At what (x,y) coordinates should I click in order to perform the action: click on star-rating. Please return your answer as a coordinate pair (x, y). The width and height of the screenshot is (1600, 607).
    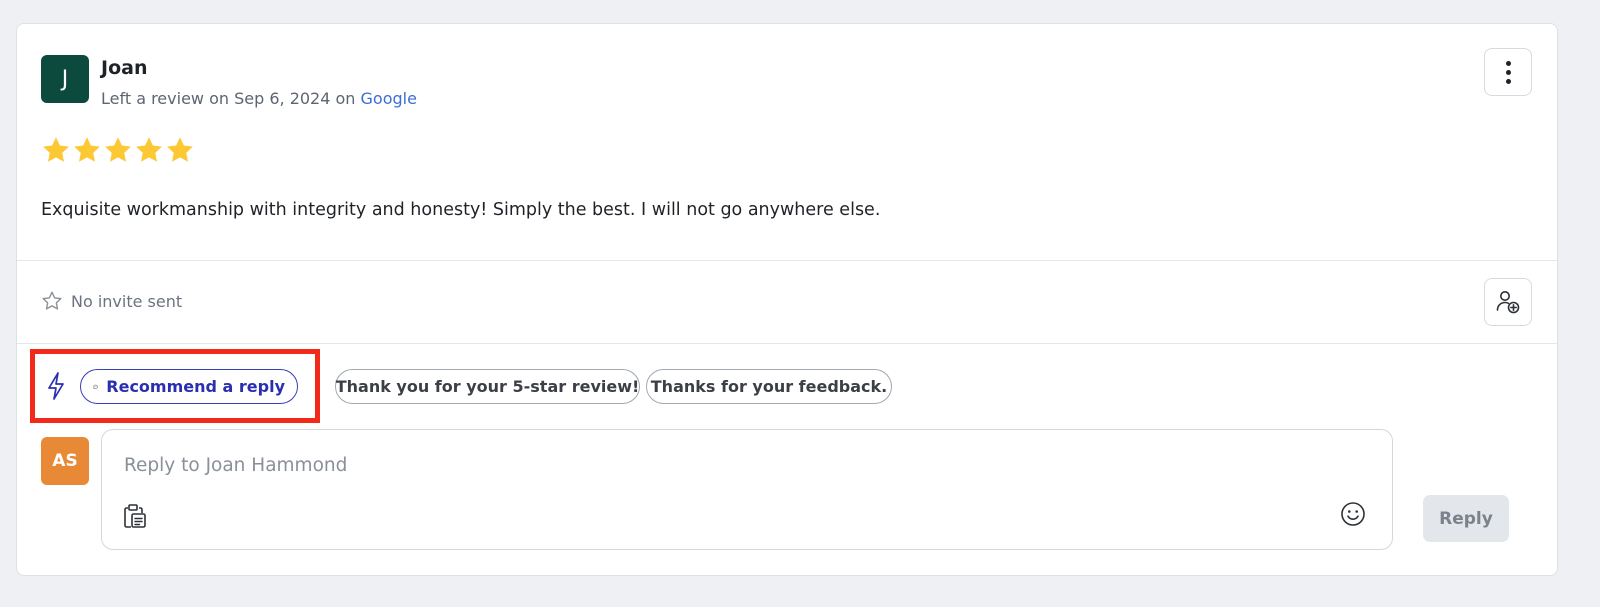
    Looking at the image, I should click on (118, 150).